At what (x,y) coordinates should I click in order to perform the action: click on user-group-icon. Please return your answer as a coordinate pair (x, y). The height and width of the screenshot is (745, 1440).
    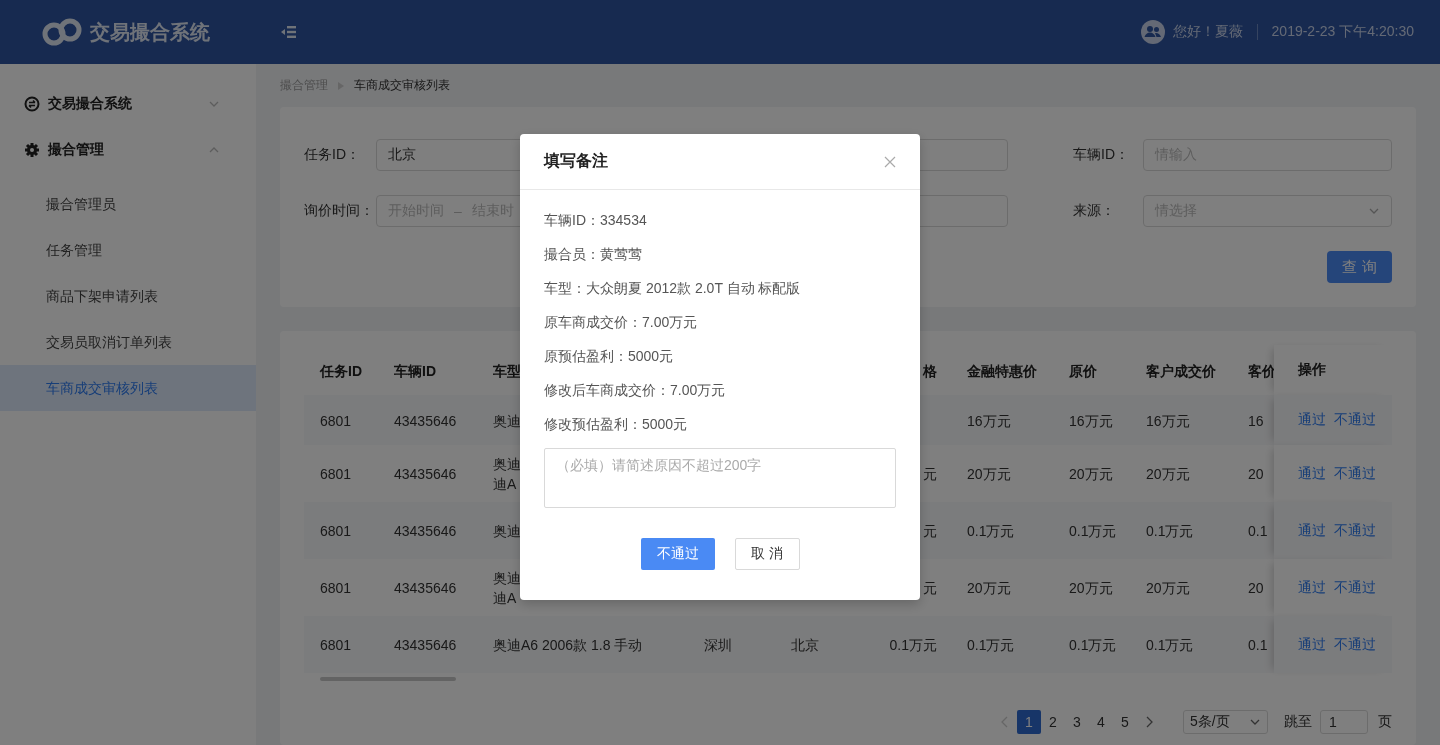
    Looking at the image, I should click on (1152, 32).